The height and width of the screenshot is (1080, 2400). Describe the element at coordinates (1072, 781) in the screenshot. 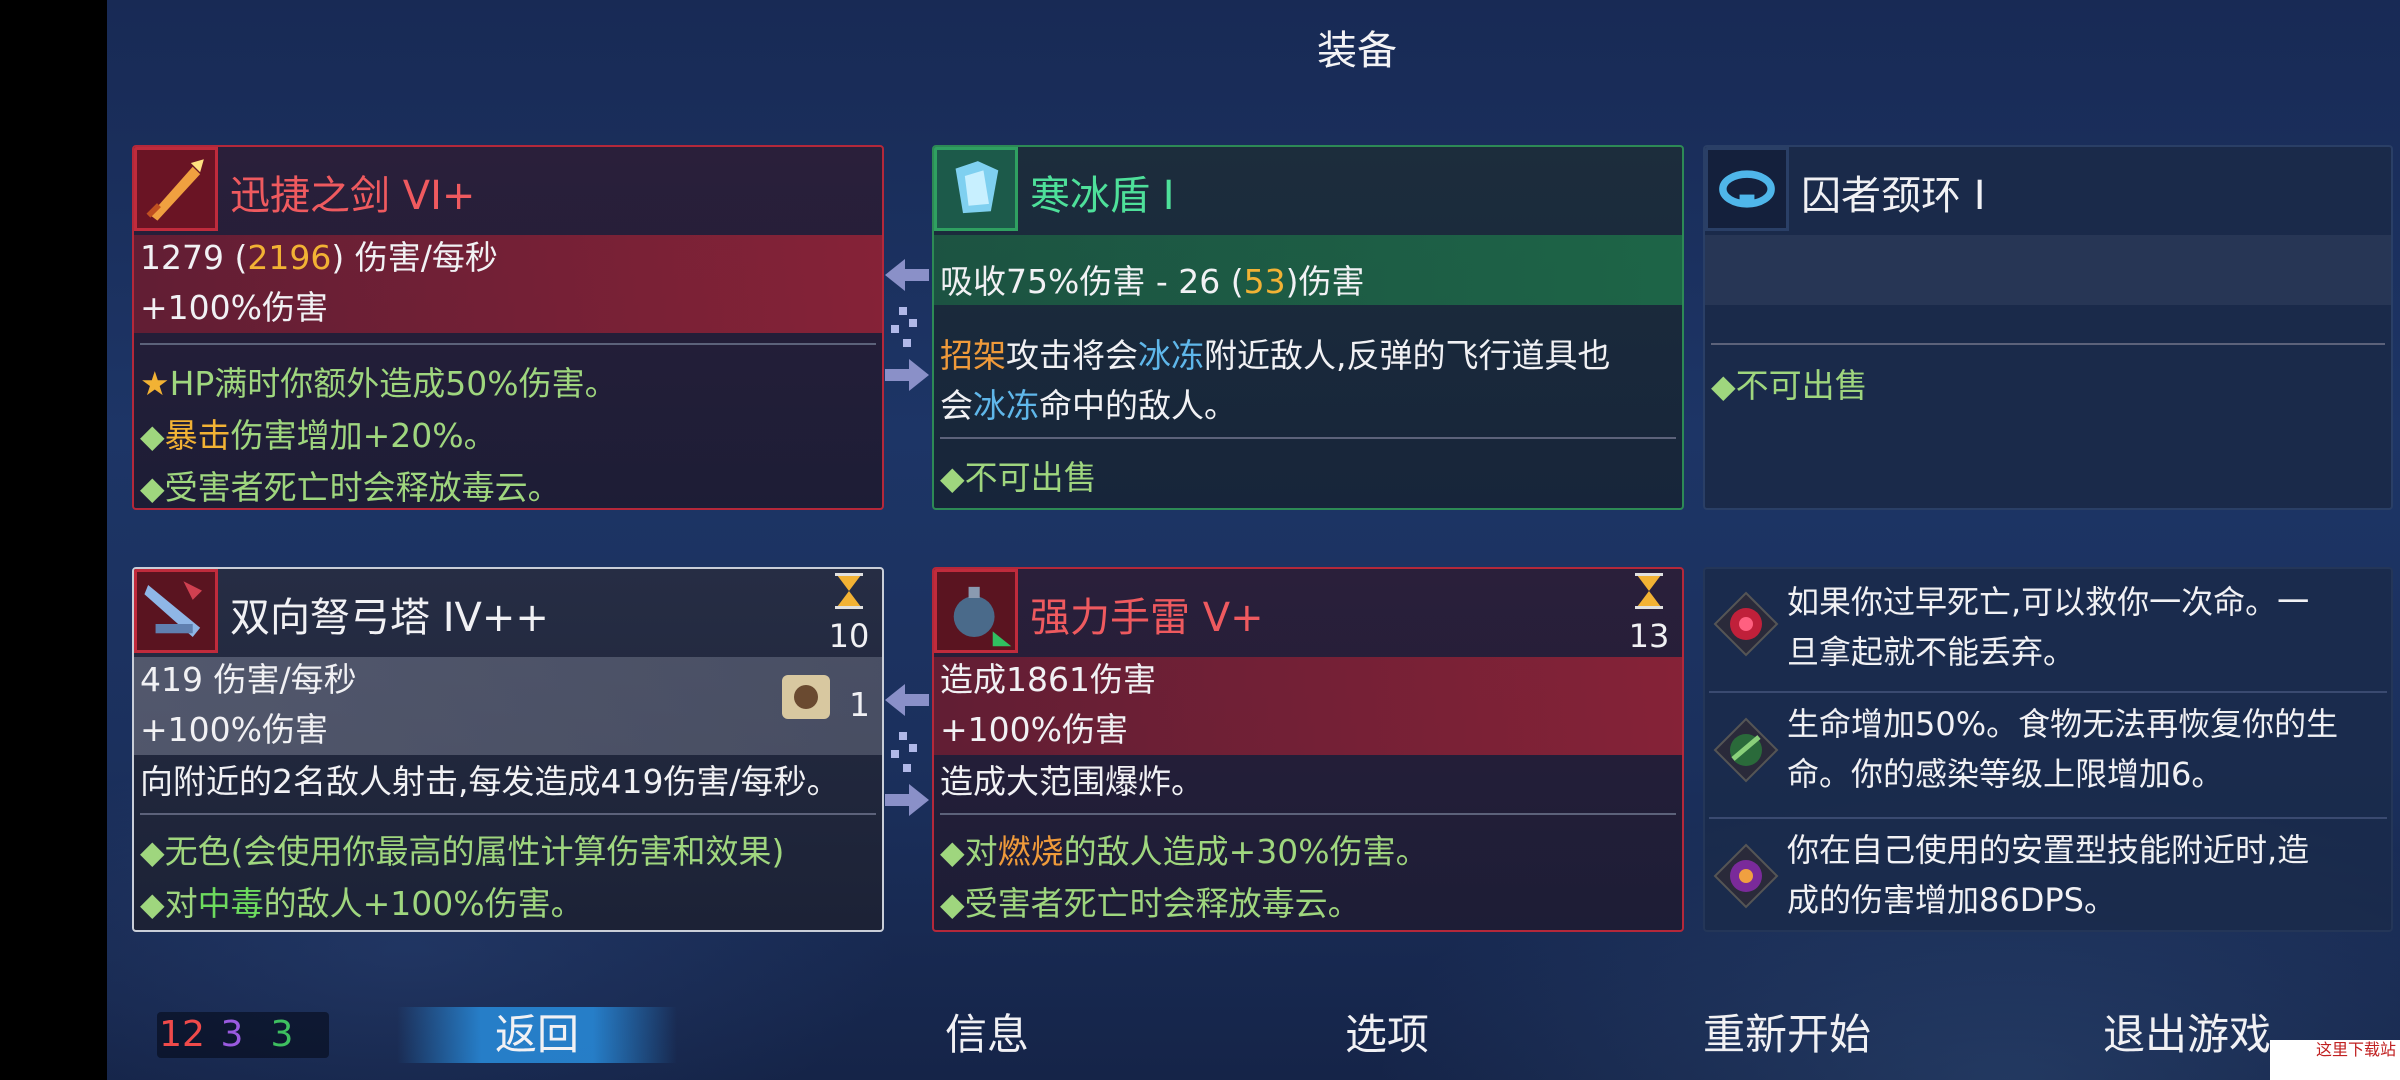

I see `desc-line: 造成大范围爆炸。` at that location.